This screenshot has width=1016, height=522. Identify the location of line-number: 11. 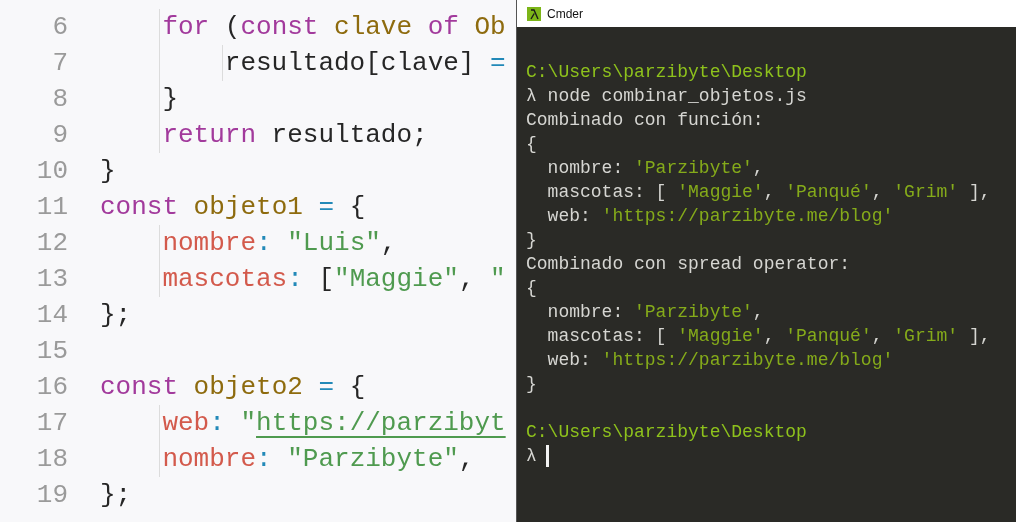
(51, 207).